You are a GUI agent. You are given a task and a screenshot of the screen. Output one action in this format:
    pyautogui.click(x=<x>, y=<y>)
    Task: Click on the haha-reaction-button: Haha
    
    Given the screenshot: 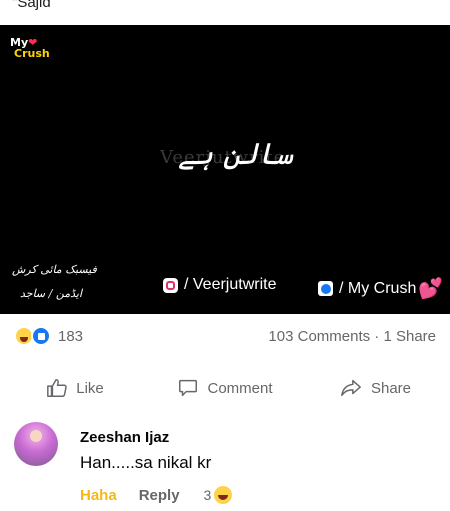 What is the action you would take?
    pyautogui.click(x=98, y=495)
    